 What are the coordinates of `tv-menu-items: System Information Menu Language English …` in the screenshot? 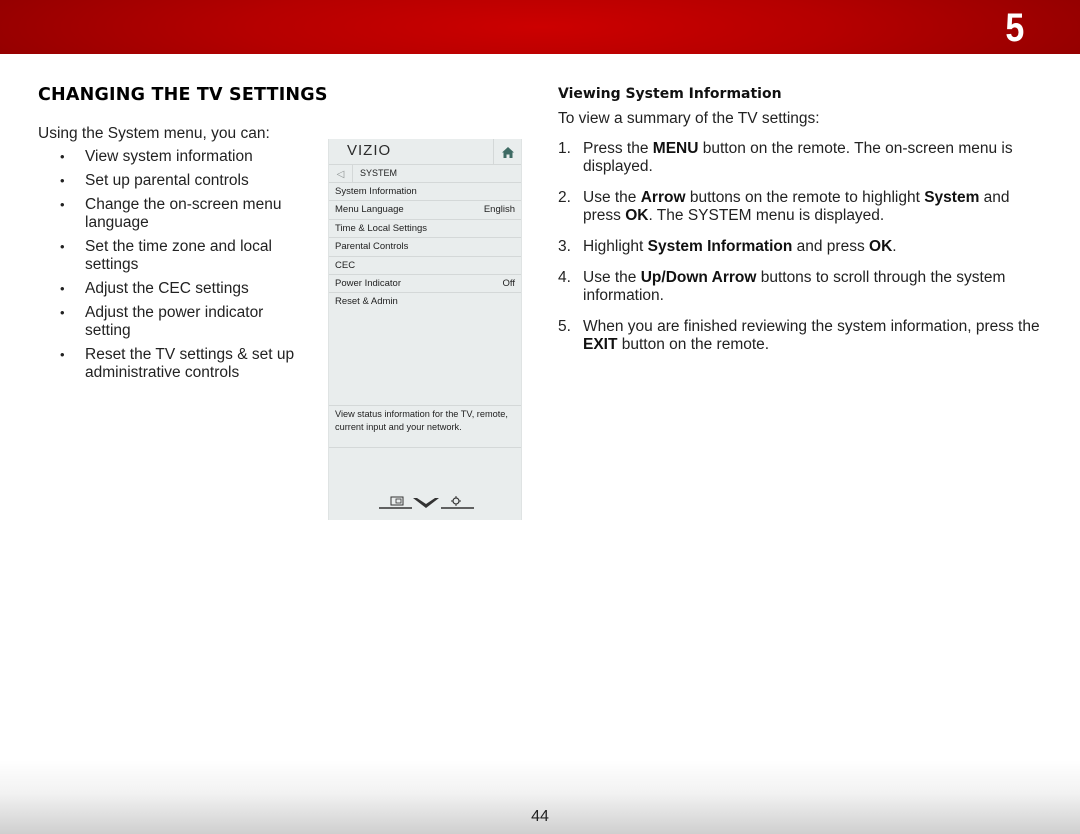 It's located at (425, 247).